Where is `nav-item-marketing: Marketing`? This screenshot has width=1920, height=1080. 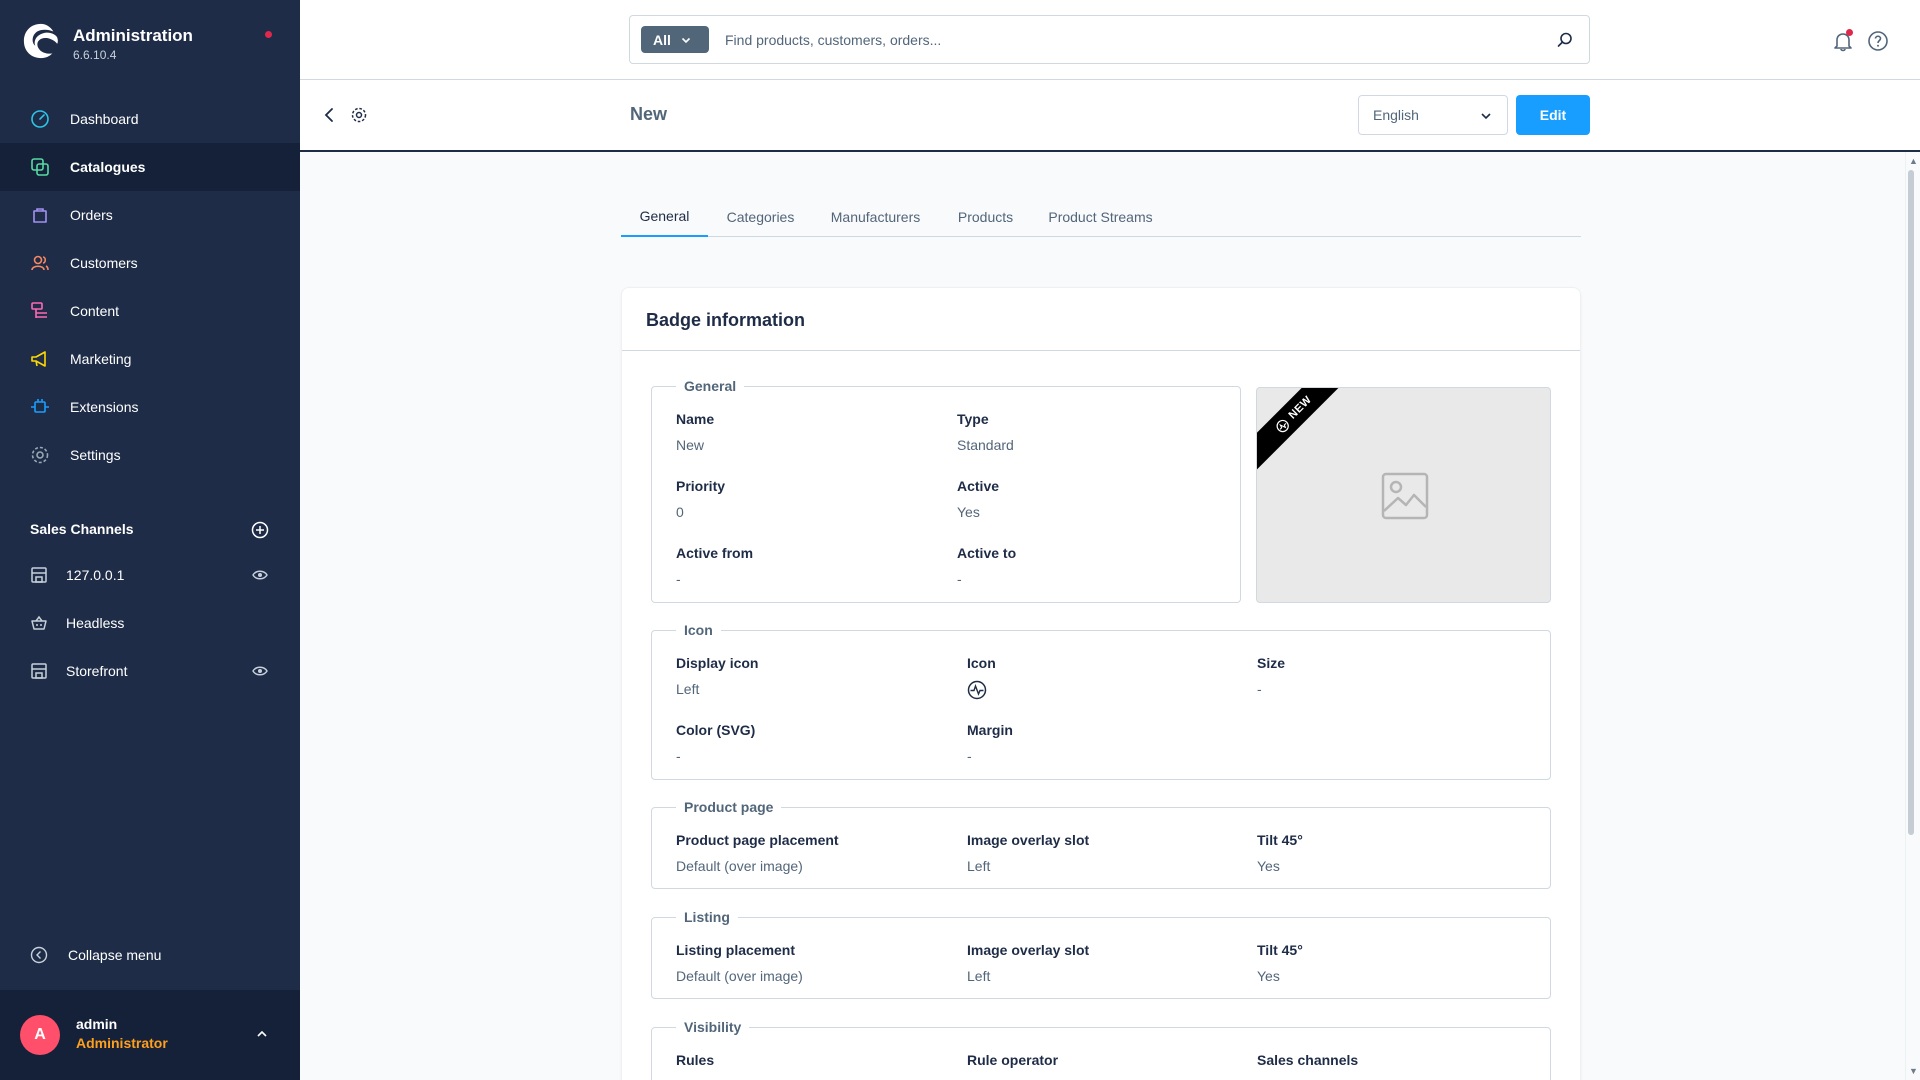 nav-item-marketing: Marketing is located at coordinates (150, 359).